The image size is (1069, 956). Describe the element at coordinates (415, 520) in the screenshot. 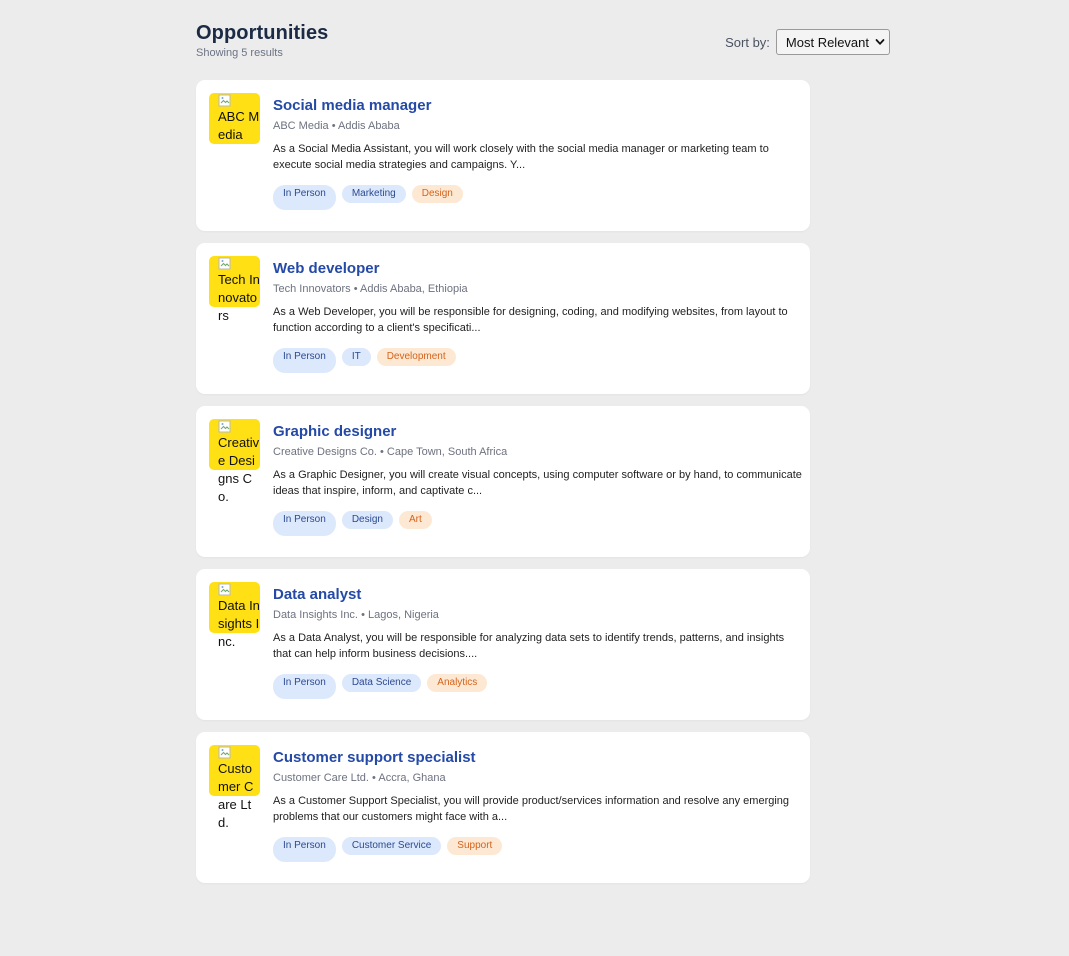

I see `category-tag: Art` at that location.